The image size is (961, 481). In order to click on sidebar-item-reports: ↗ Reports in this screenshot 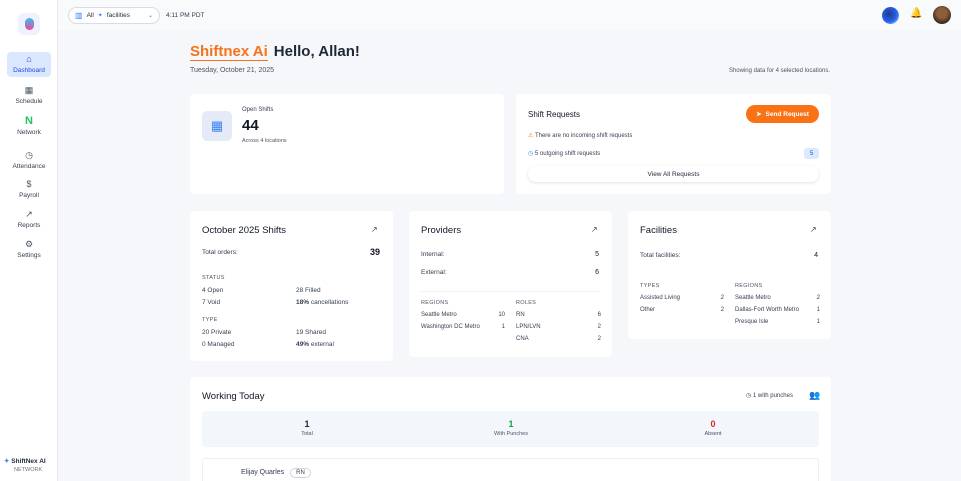, I will do `click(29, 219)`.